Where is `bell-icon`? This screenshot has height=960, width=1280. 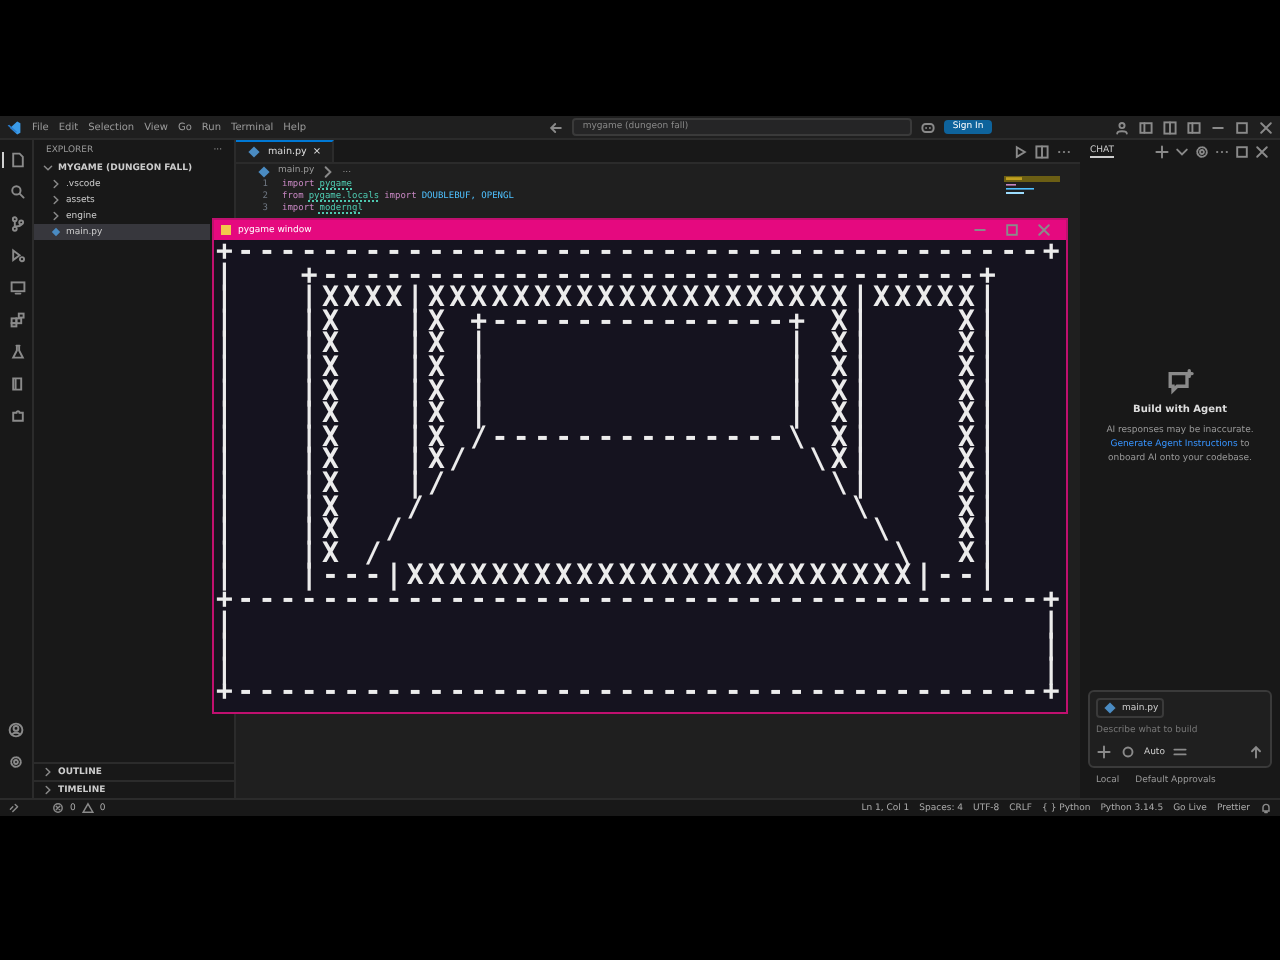
bell-icon is located at coordinates (1266, 808).